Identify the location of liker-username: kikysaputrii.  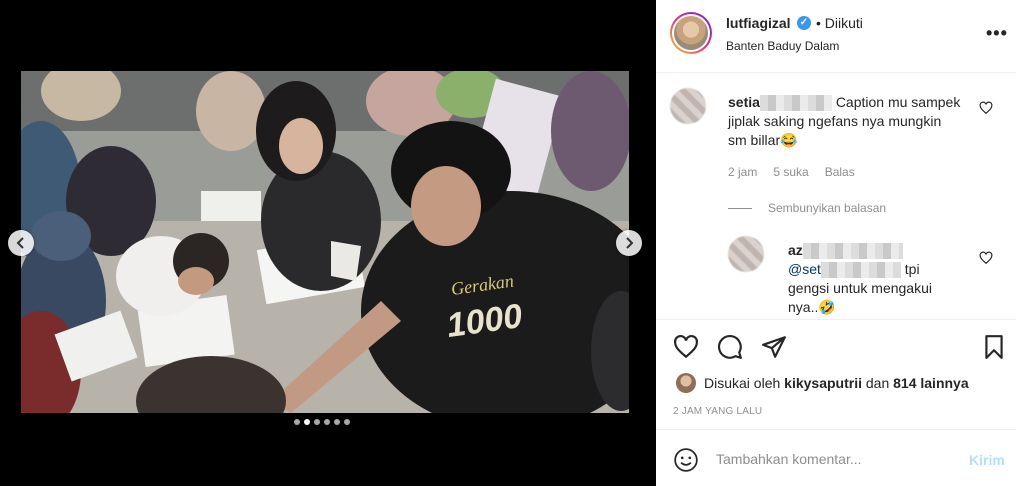
(823, 383).